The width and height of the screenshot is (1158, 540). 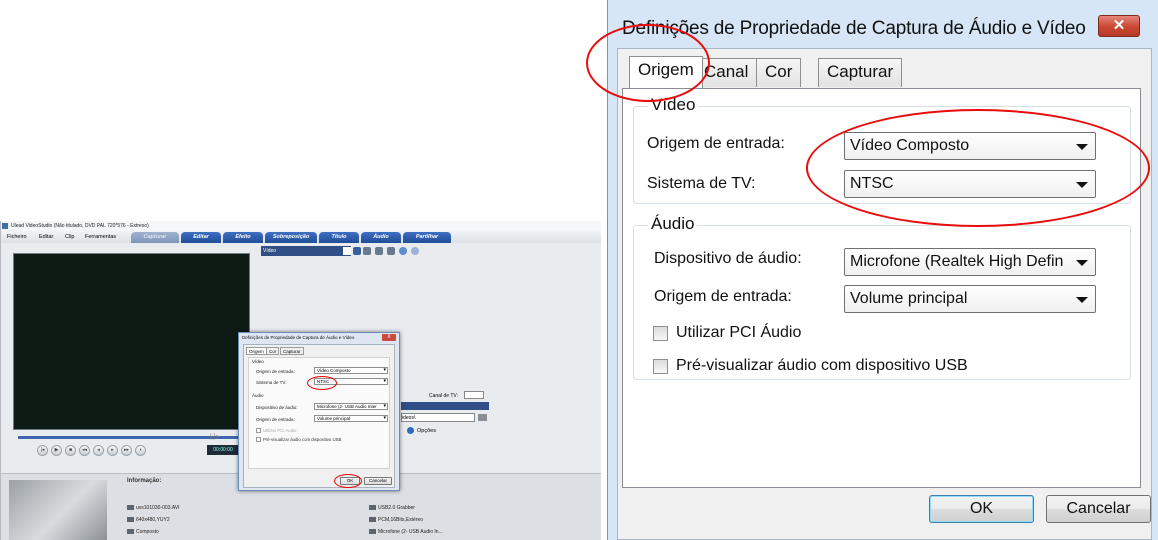 I want to click on small-tab-cor: Cor, so click(x=273, y=351).